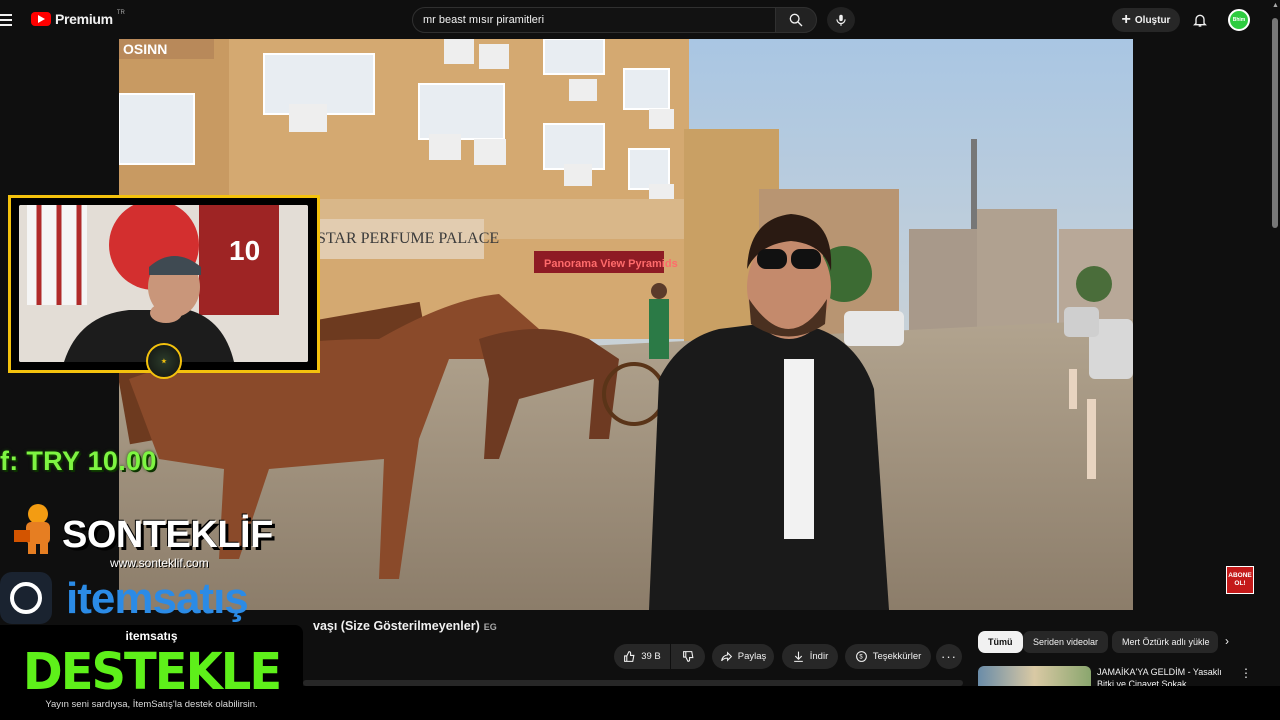 The image size is (1280, 720). What do you see at coordinates (163, 283) in the screenshot?
I see `webcam-feed: 10` at bounding box center [163, 283].